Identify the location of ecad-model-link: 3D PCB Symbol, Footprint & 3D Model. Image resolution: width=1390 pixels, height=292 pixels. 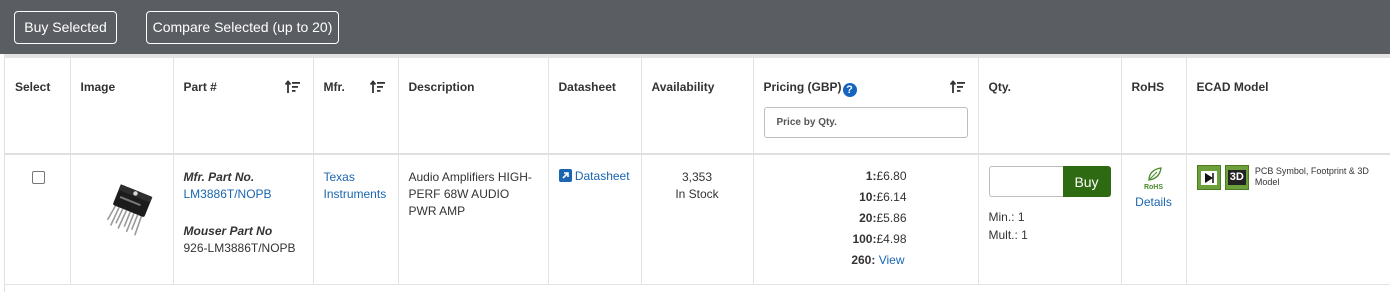
(1288, 177).